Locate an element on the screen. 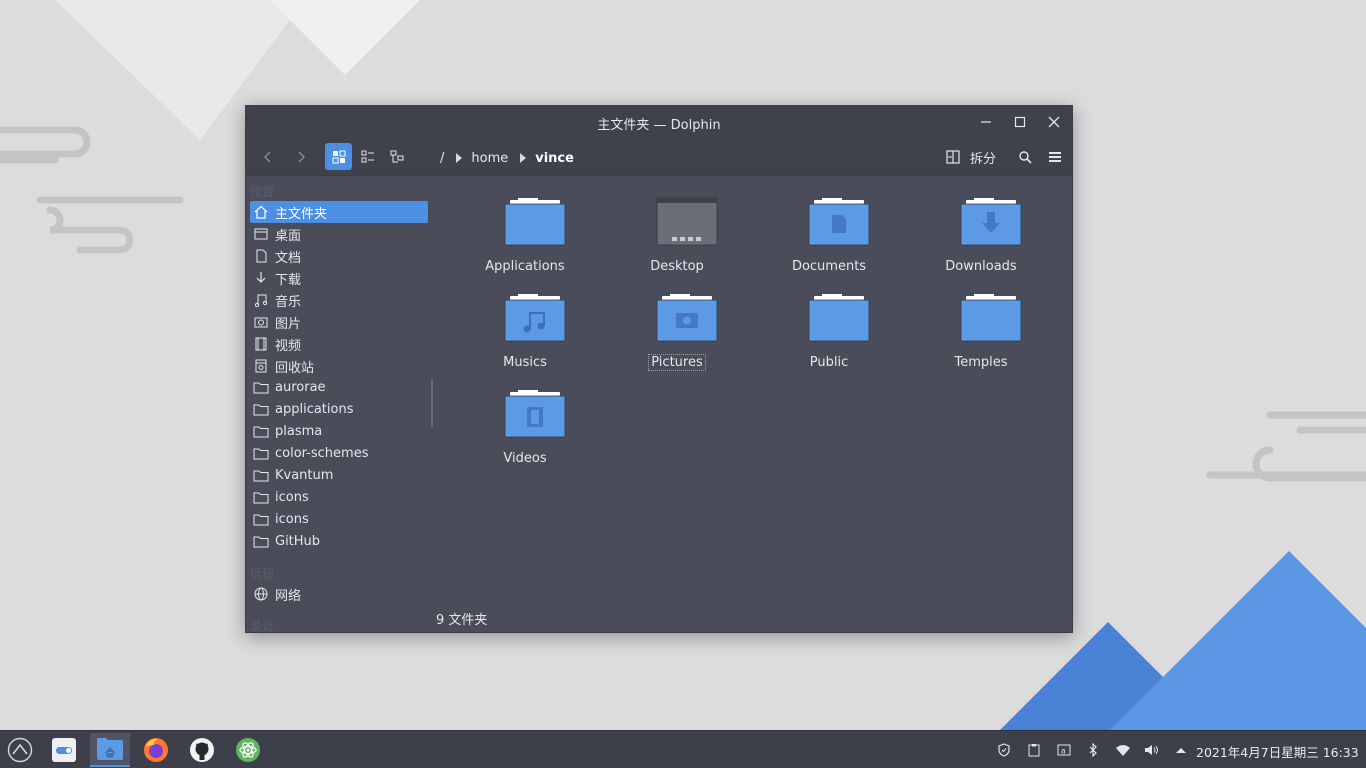 The height and width of the screenshot is (768, 1366). file-item-pictures: Pictures is located at coordinates (677, 335).